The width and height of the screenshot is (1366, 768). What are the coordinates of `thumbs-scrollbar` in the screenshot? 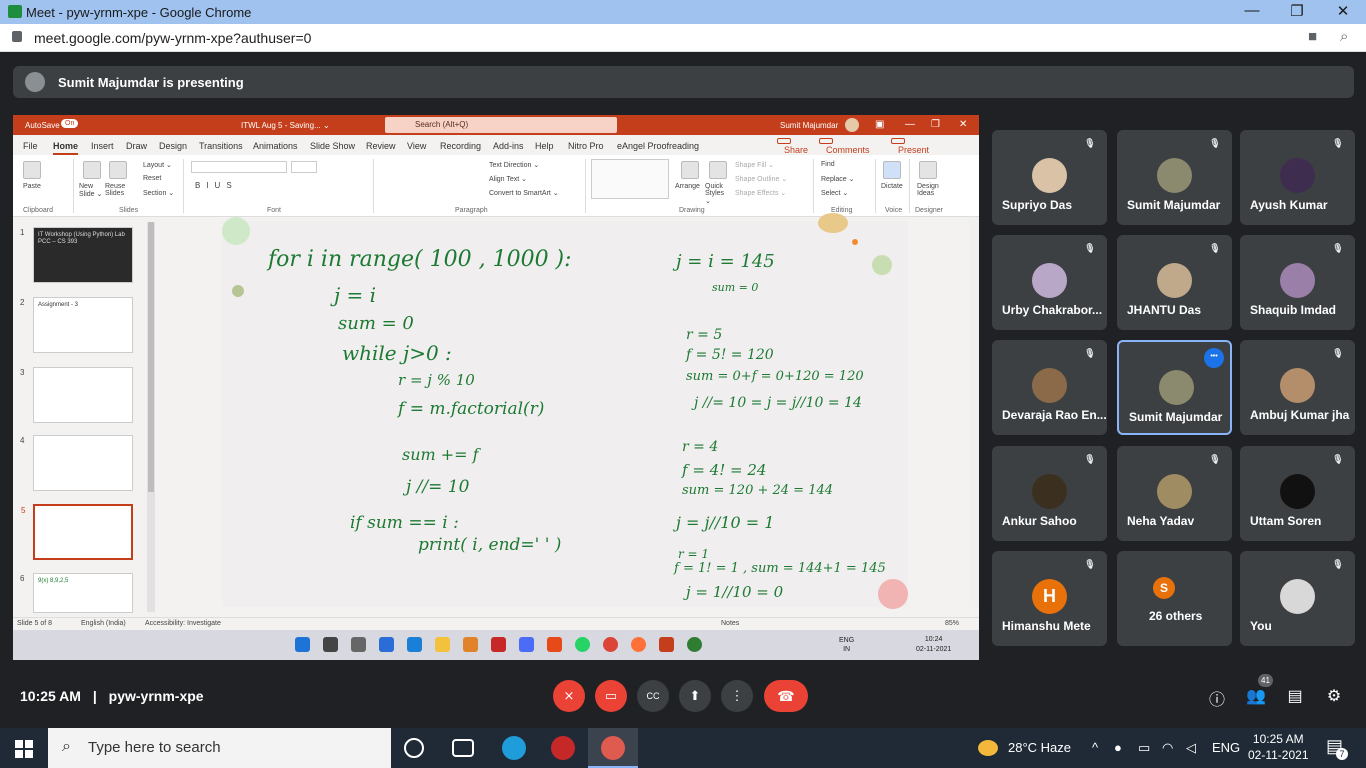 It's located at (151, 417).